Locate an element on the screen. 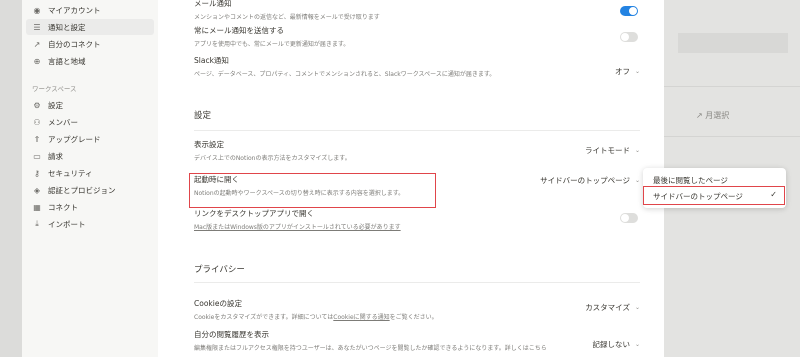  select-value: 記録しない is located at coordinates (611, 344).